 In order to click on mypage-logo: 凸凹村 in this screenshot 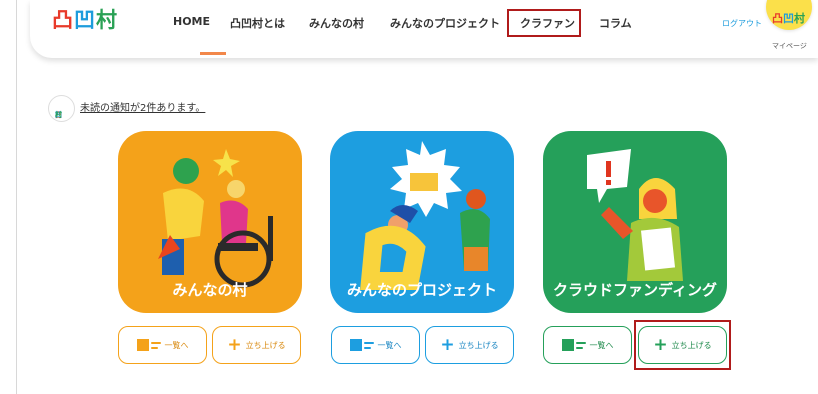, I will do `click(788, 18)`.